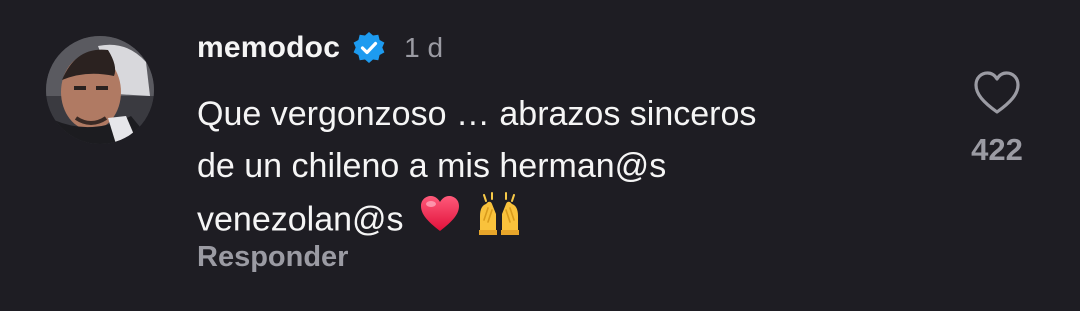 The image size is (1080, 311). Describe the element at coordinates (477, 114) in the screenshot. I see `comment-text-line: Que vergonzoso … abrazos sinceros` at that location.